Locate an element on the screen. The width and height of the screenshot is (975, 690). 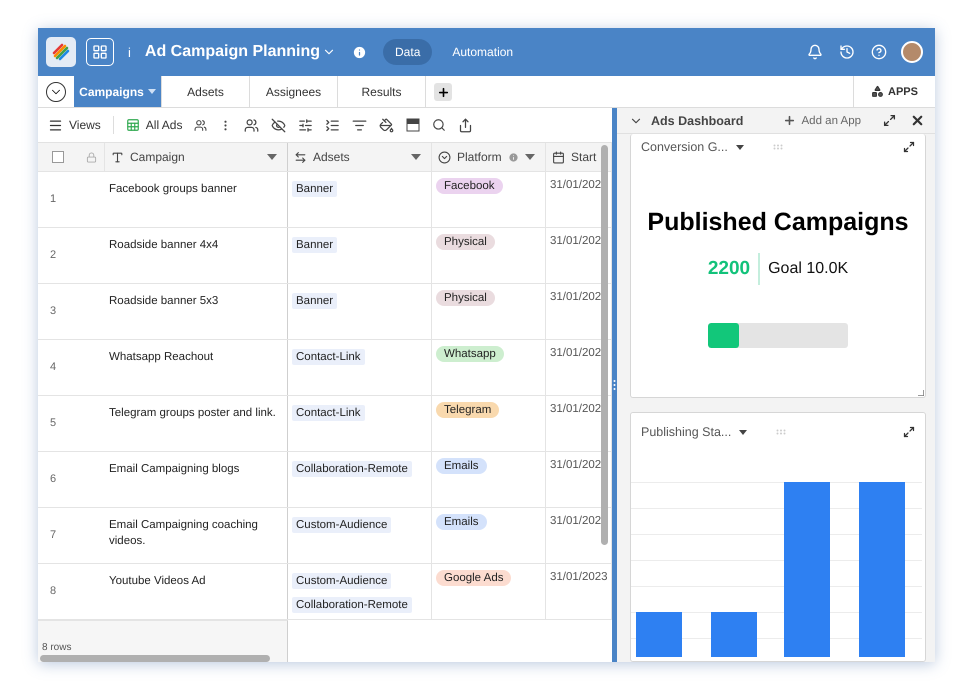
table-cell-text: Roadside banner 4x4 is located at coordinates (163, 245).